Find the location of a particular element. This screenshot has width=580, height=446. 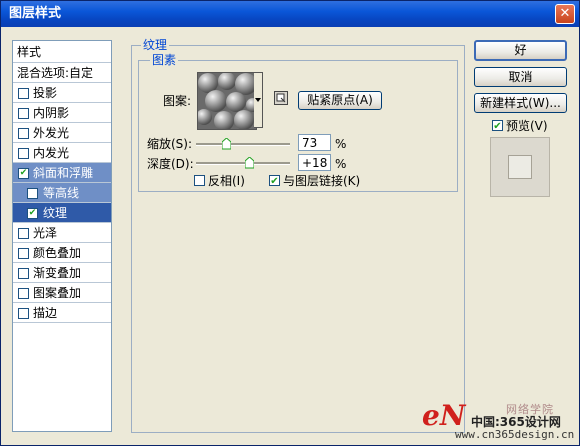

elements-group-title: 图素 is located at coordinates (164, 60).